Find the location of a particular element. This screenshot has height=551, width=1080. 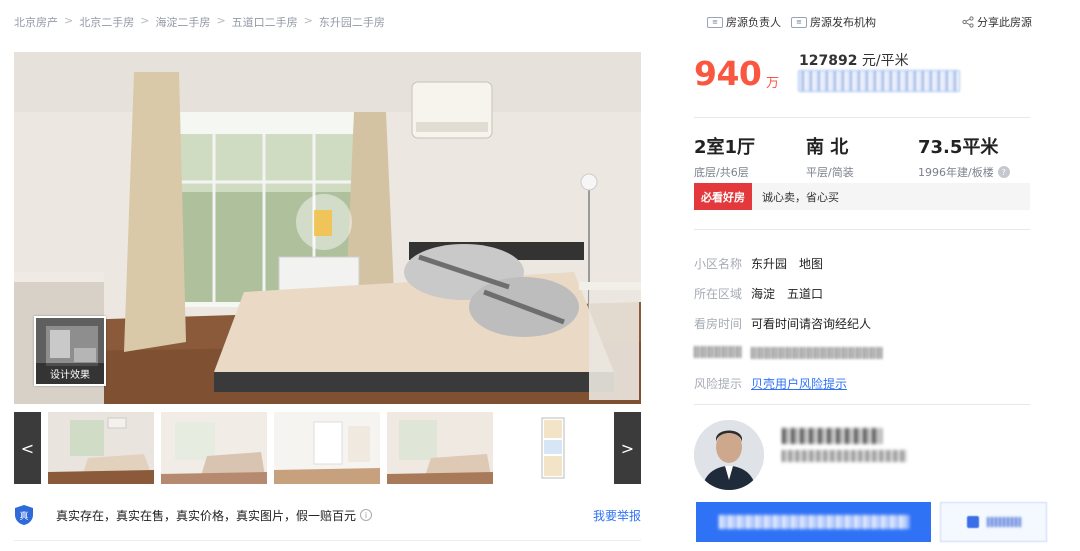

agent-card is located at coordinates (862, 456).